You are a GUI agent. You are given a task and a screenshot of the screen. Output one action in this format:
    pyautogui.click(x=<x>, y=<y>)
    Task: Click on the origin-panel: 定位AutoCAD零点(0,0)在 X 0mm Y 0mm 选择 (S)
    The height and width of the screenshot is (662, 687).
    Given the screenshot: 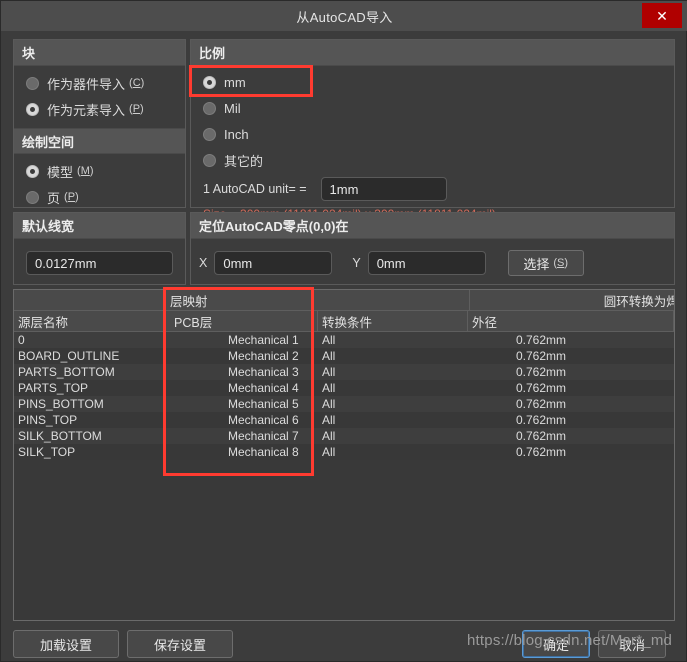 What is the action you would take?
    pyautogui.click(x=432, y=248)
    